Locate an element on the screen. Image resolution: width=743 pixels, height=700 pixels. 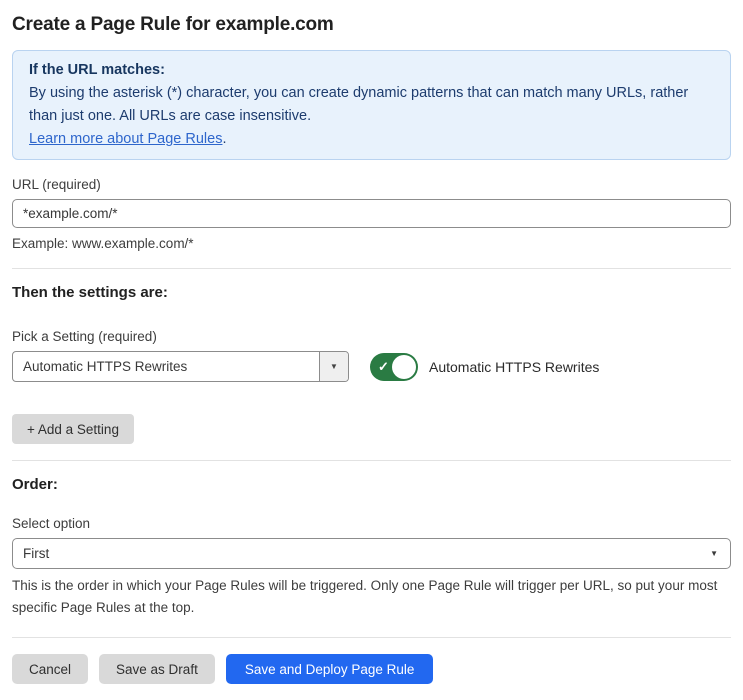
order-select-label: Select option is located at coordinates (51, 523).